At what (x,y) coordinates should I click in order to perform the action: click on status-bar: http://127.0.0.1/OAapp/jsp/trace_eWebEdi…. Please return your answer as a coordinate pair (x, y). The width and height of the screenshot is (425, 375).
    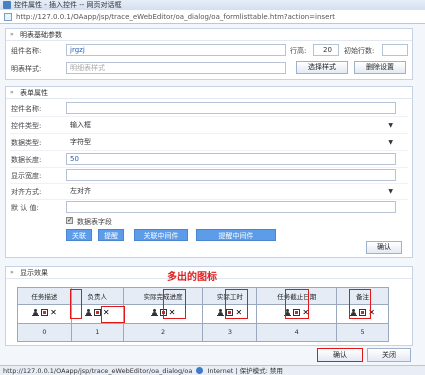
    Looking at the image, I should click on (212, 370).